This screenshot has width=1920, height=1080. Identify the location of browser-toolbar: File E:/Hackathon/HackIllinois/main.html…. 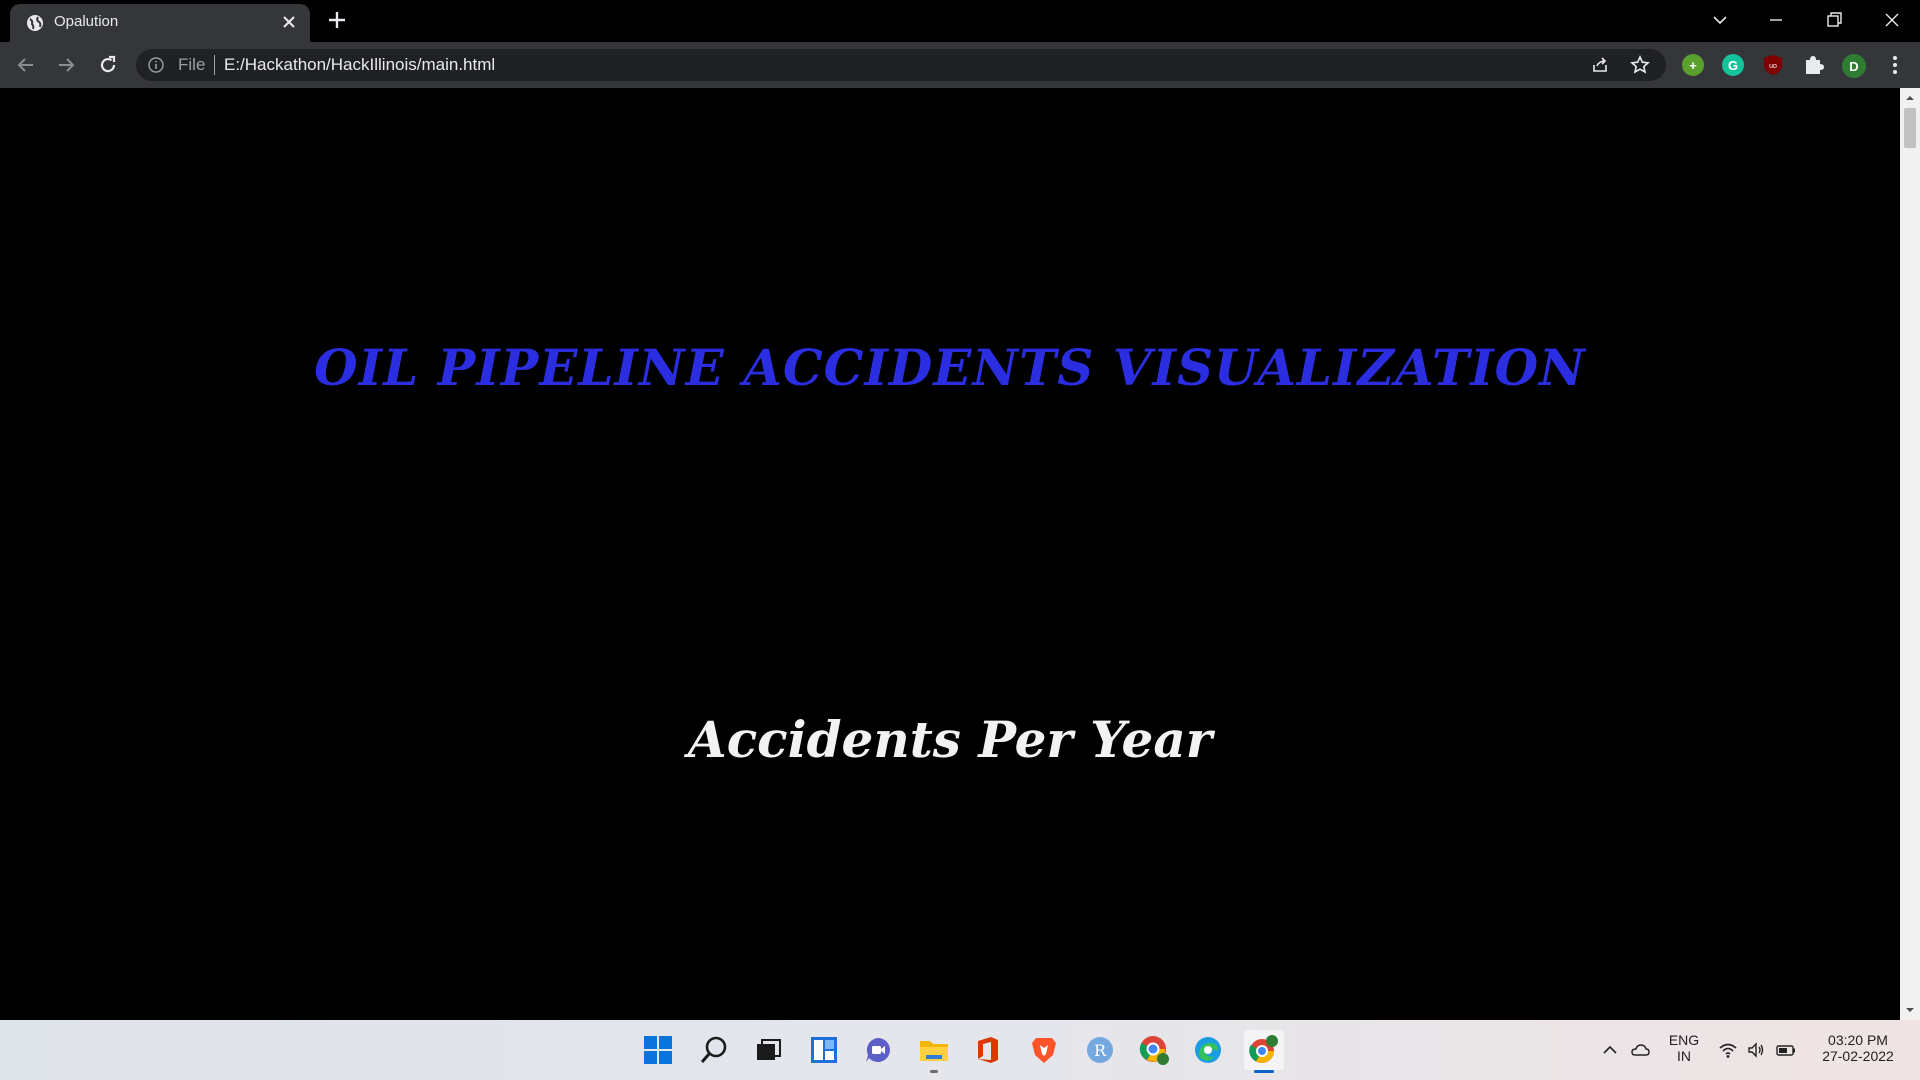
(960, 65).